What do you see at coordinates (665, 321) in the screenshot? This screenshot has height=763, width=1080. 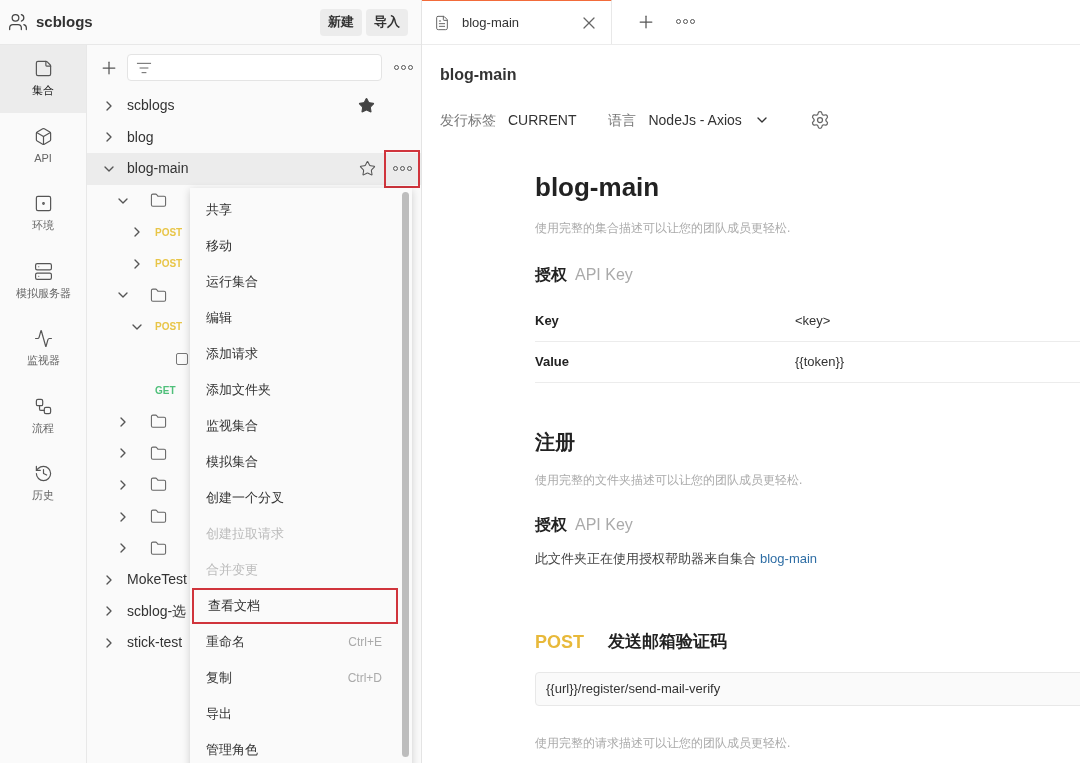 I see `auth-key: Key` at bounding box center [665, 321].